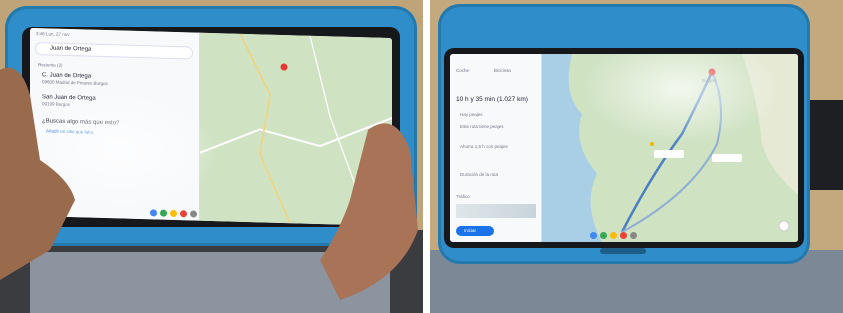 The image size is (843, 313). What do you see at coordinates (652, 144) in the screenshot?
I see `toll-icon` at bounding box center [652, 144].